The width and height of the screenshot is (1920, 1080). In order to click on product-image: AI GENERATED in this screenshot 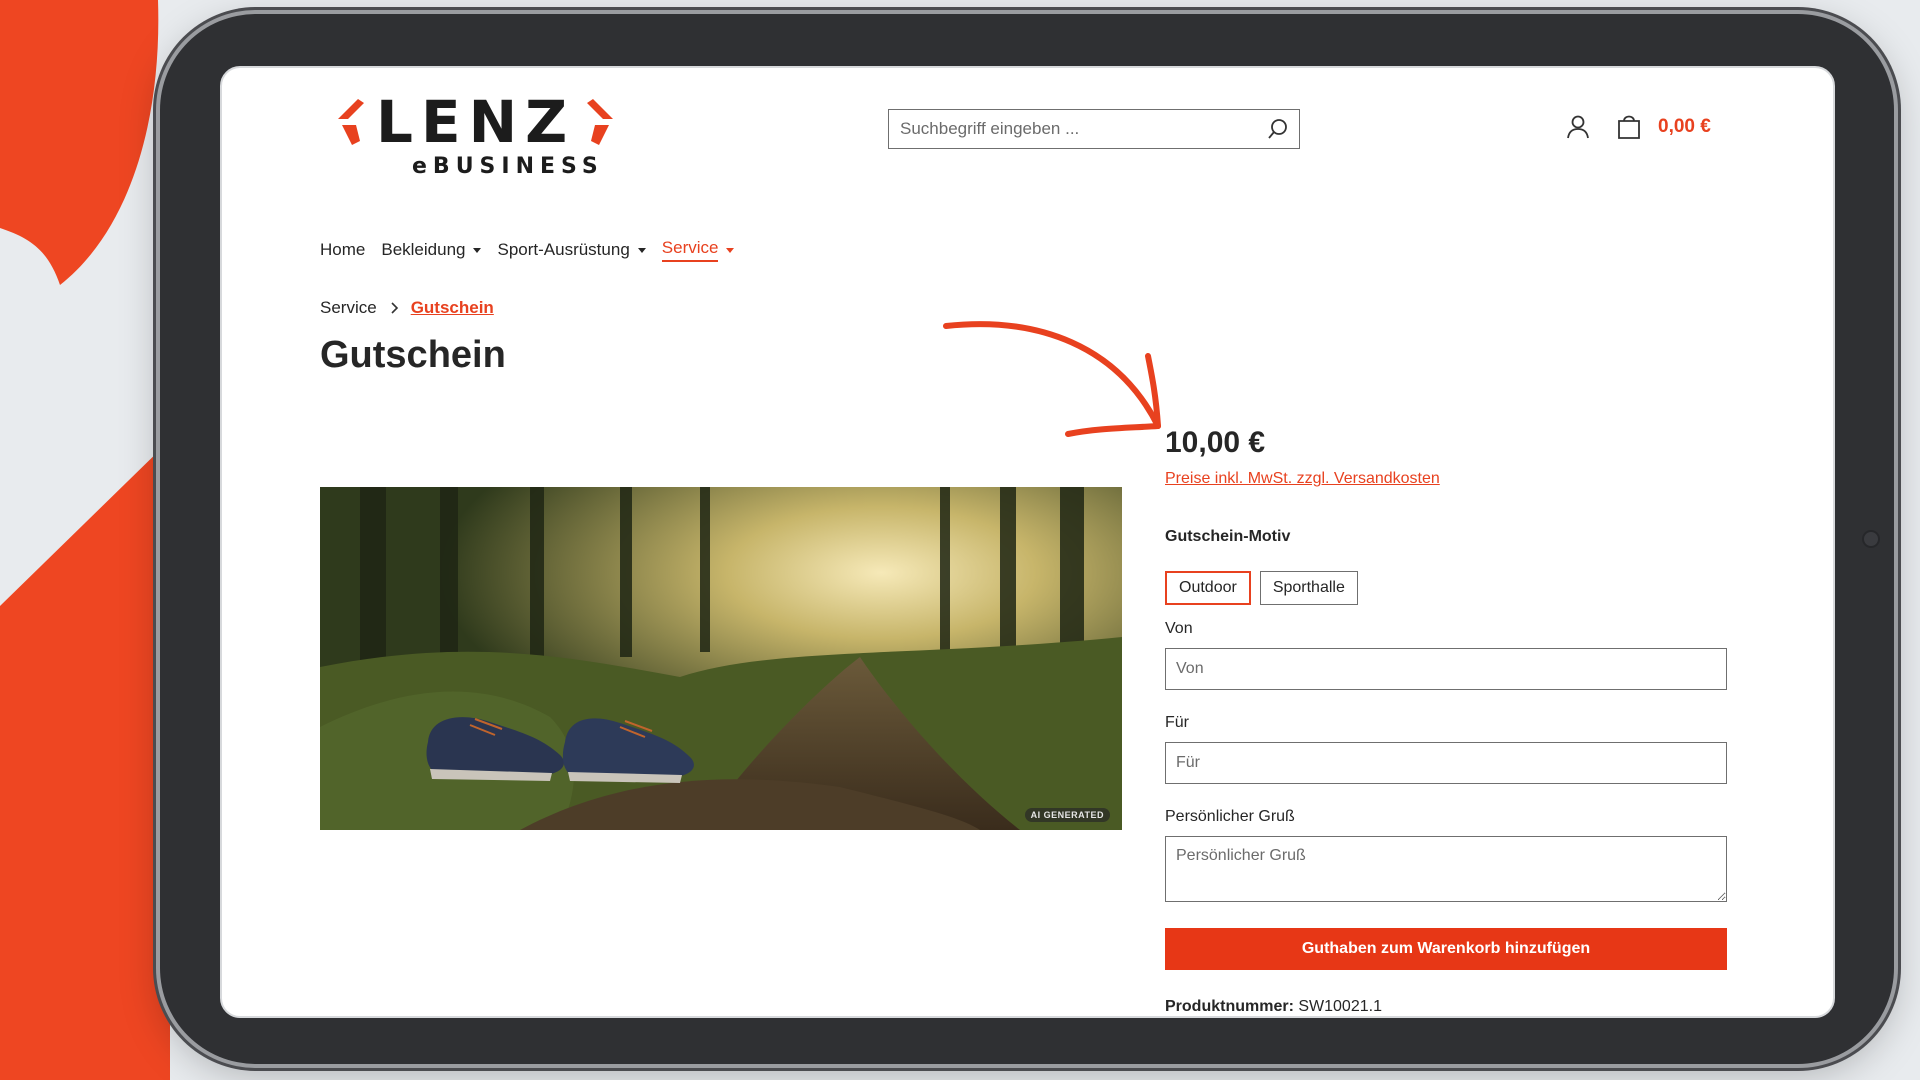, I will do `click(721, 658)`.